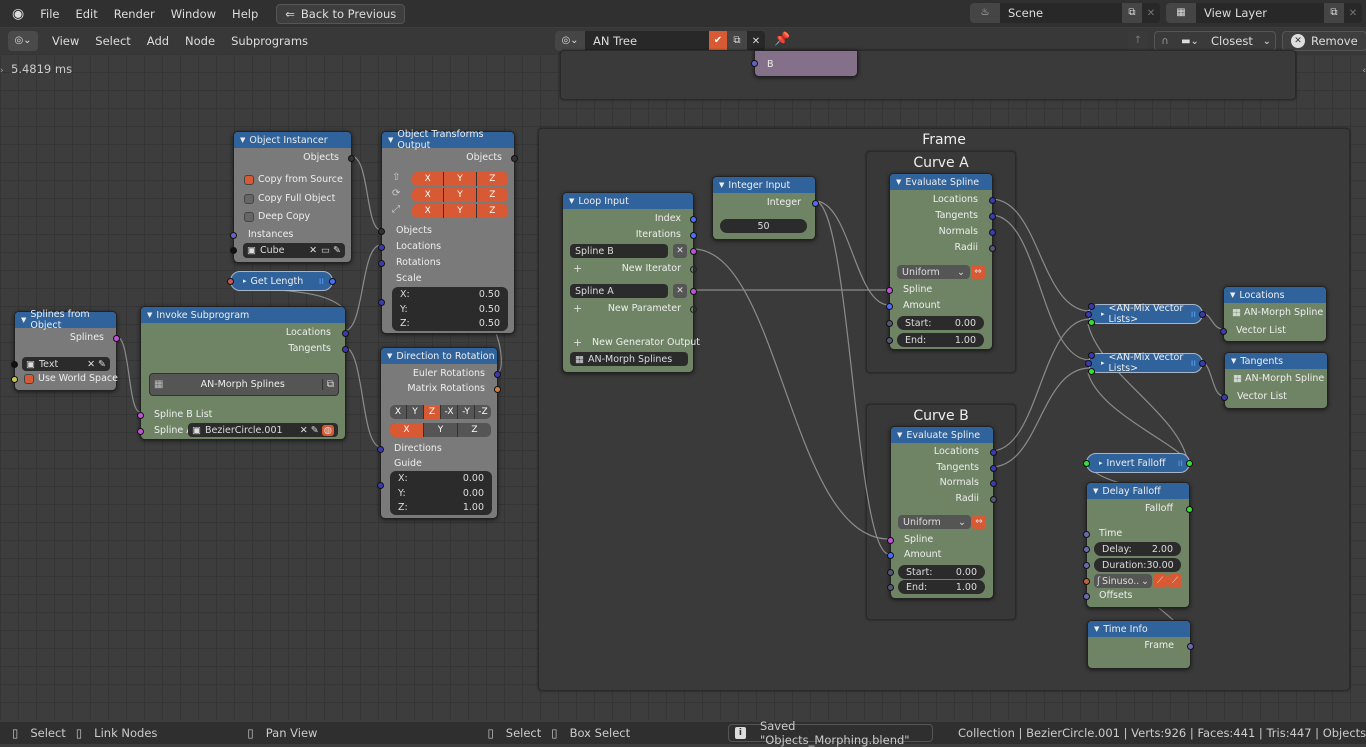  Describe the element at coordinates (158, 41) in the screenshot. I see `menu-add: Add` at that location.